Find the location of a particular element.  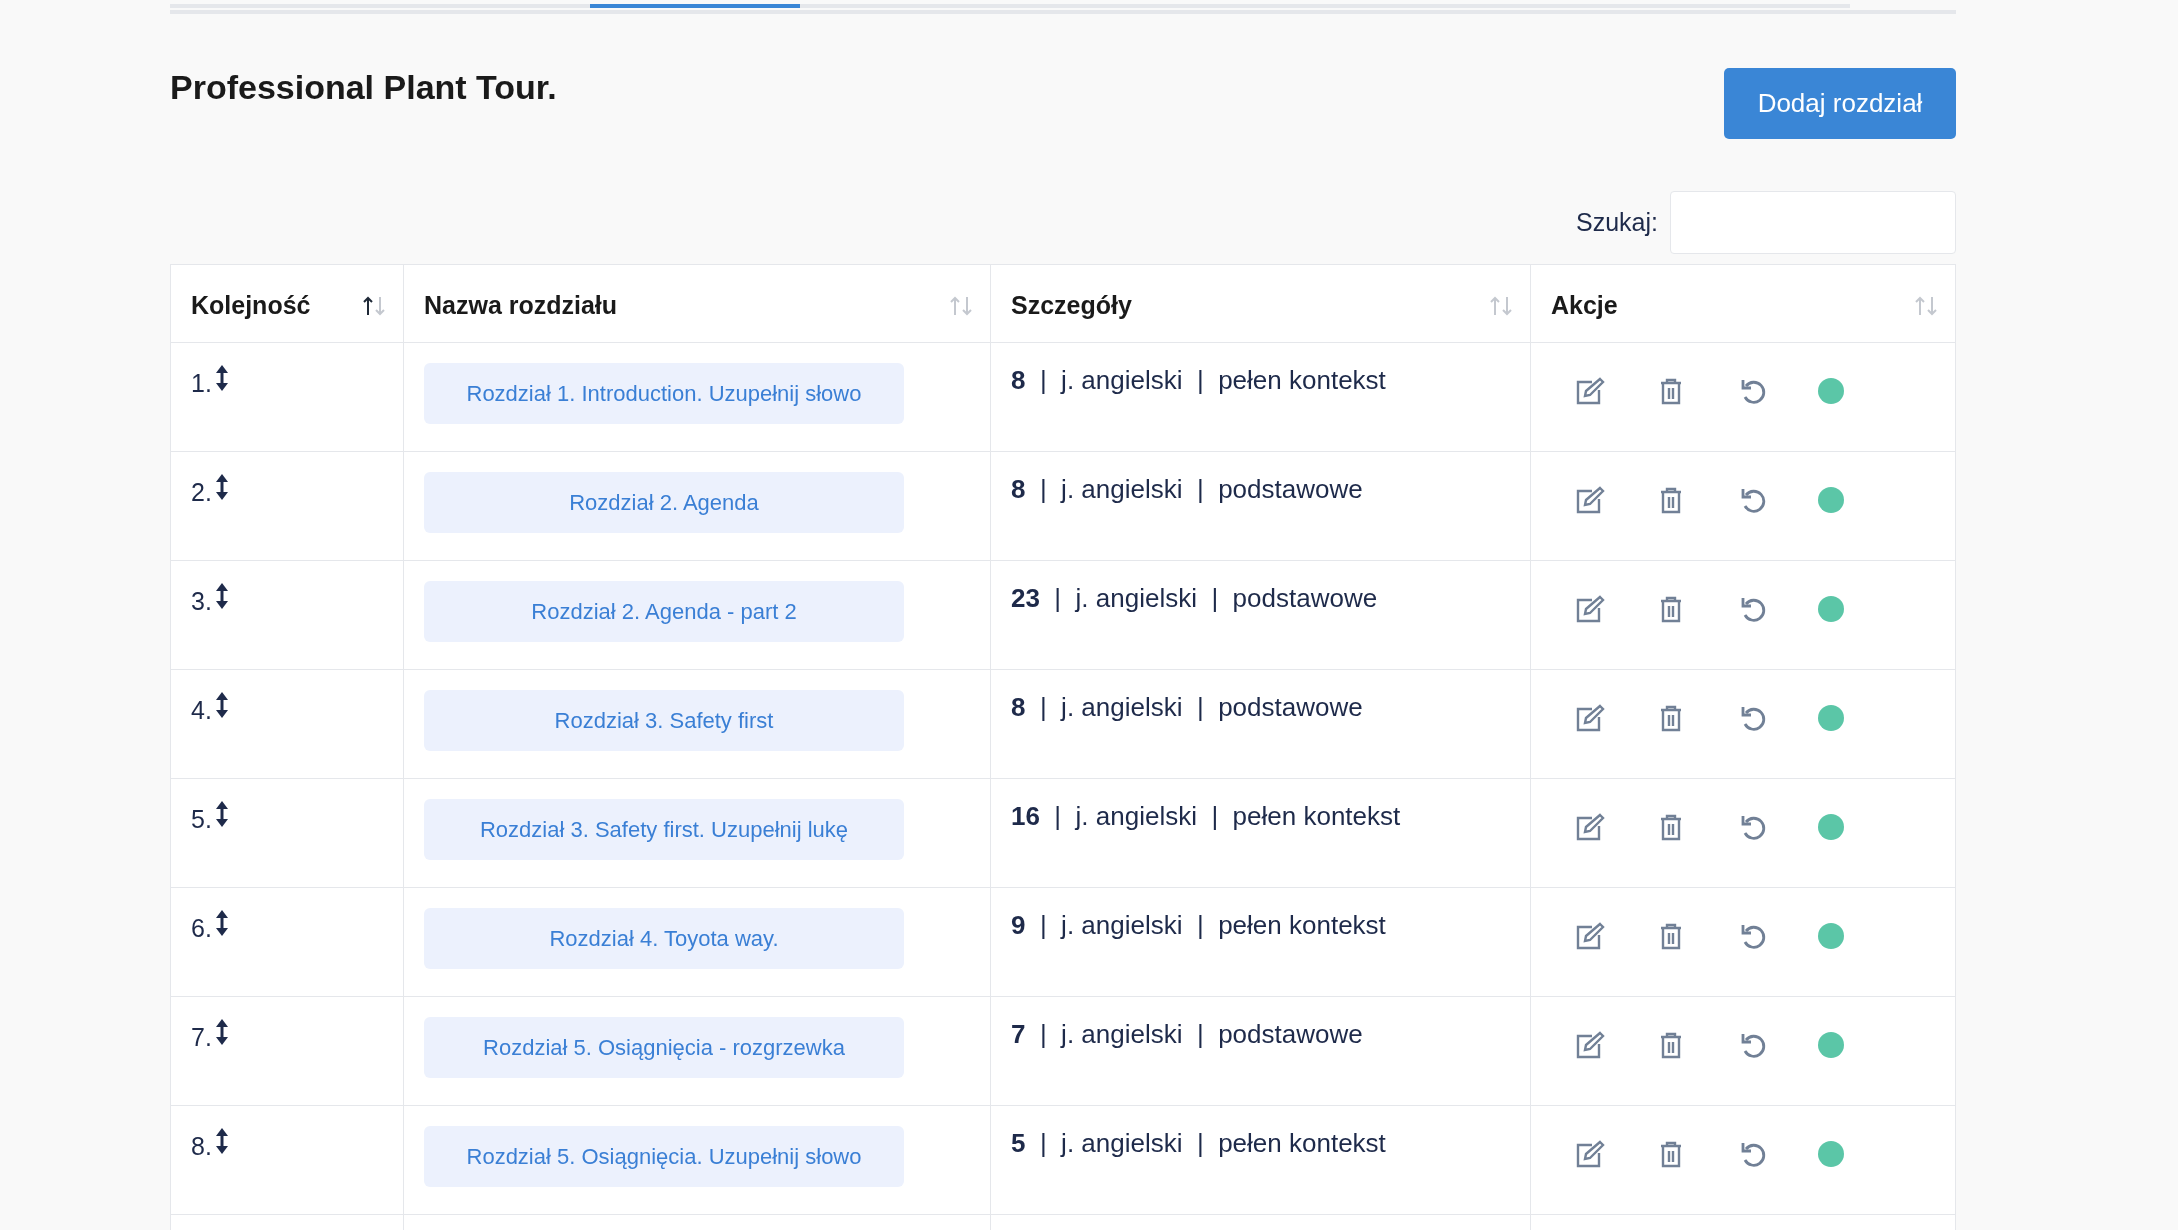

chapter-link: Rozdział 1. Introduction. Uzupełnij słowo is located at coordinates (664, 393).